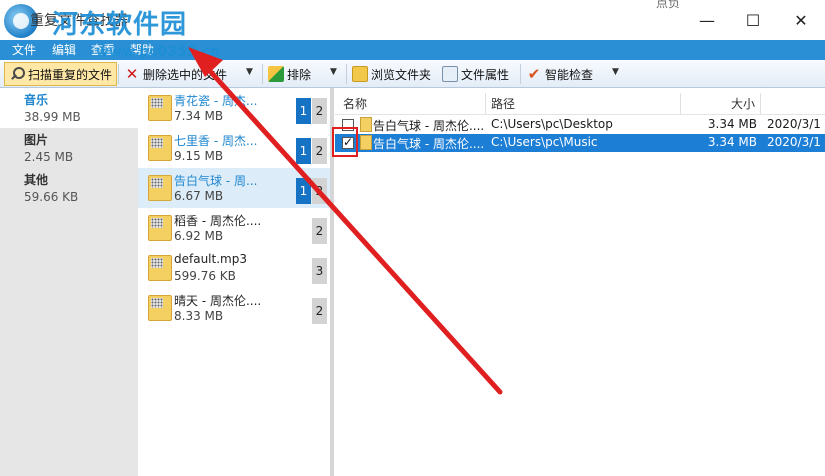 This screenshot has height=476, width=825. I want to click on category-other: 其他 59.66 KB, so click(69, 188).